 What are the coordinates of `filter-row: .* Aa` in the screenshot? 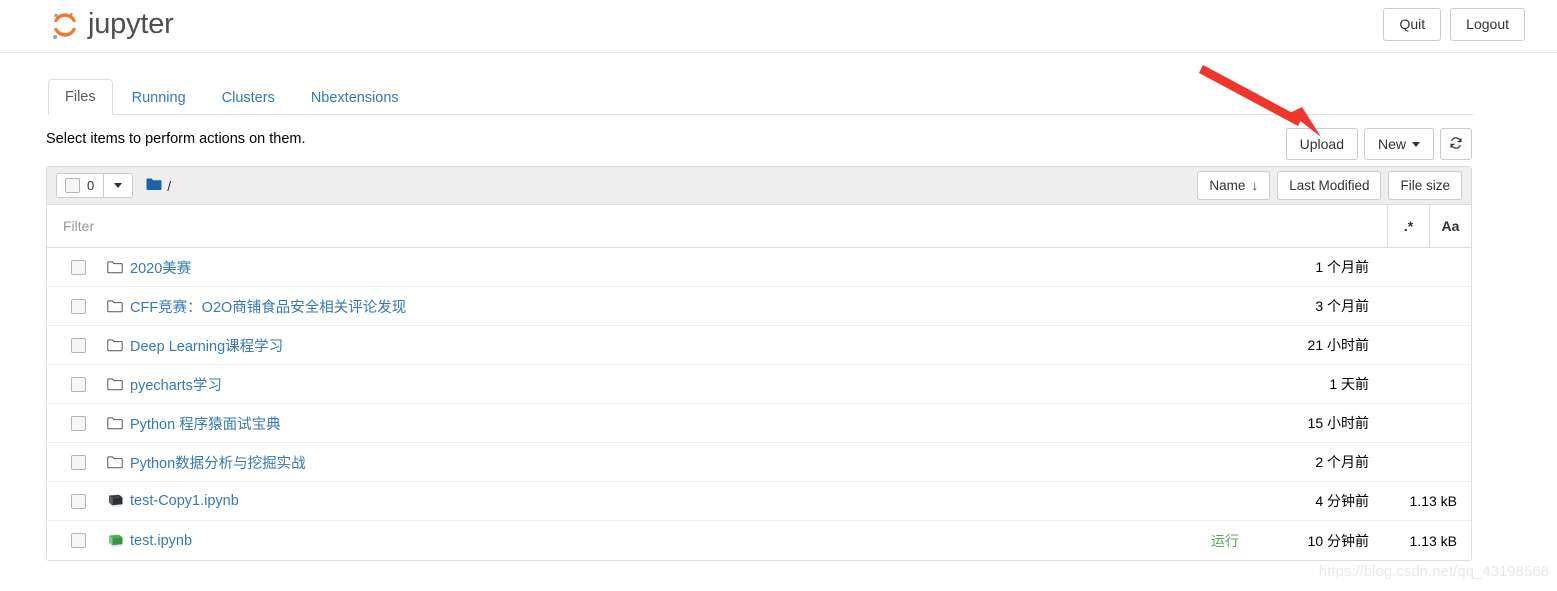 It's located at (759, 226).